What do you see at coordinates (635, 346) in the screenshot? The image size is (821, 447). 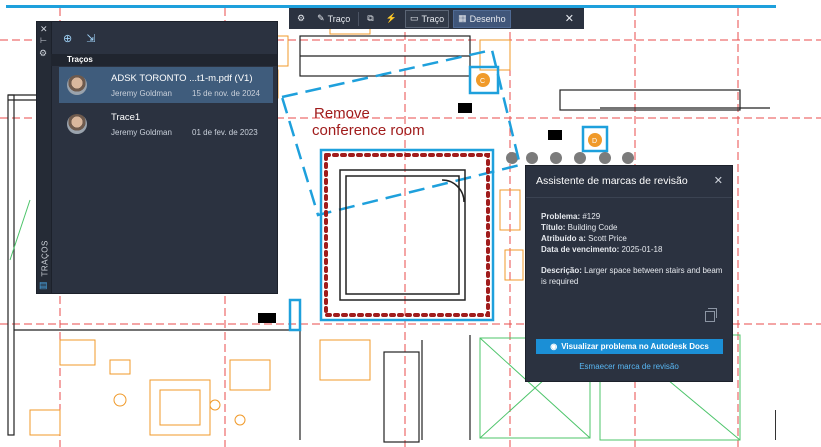 I see `view-issue-label: Visualizar problema no Autodesk Docs` at bounding box center [635, 346].